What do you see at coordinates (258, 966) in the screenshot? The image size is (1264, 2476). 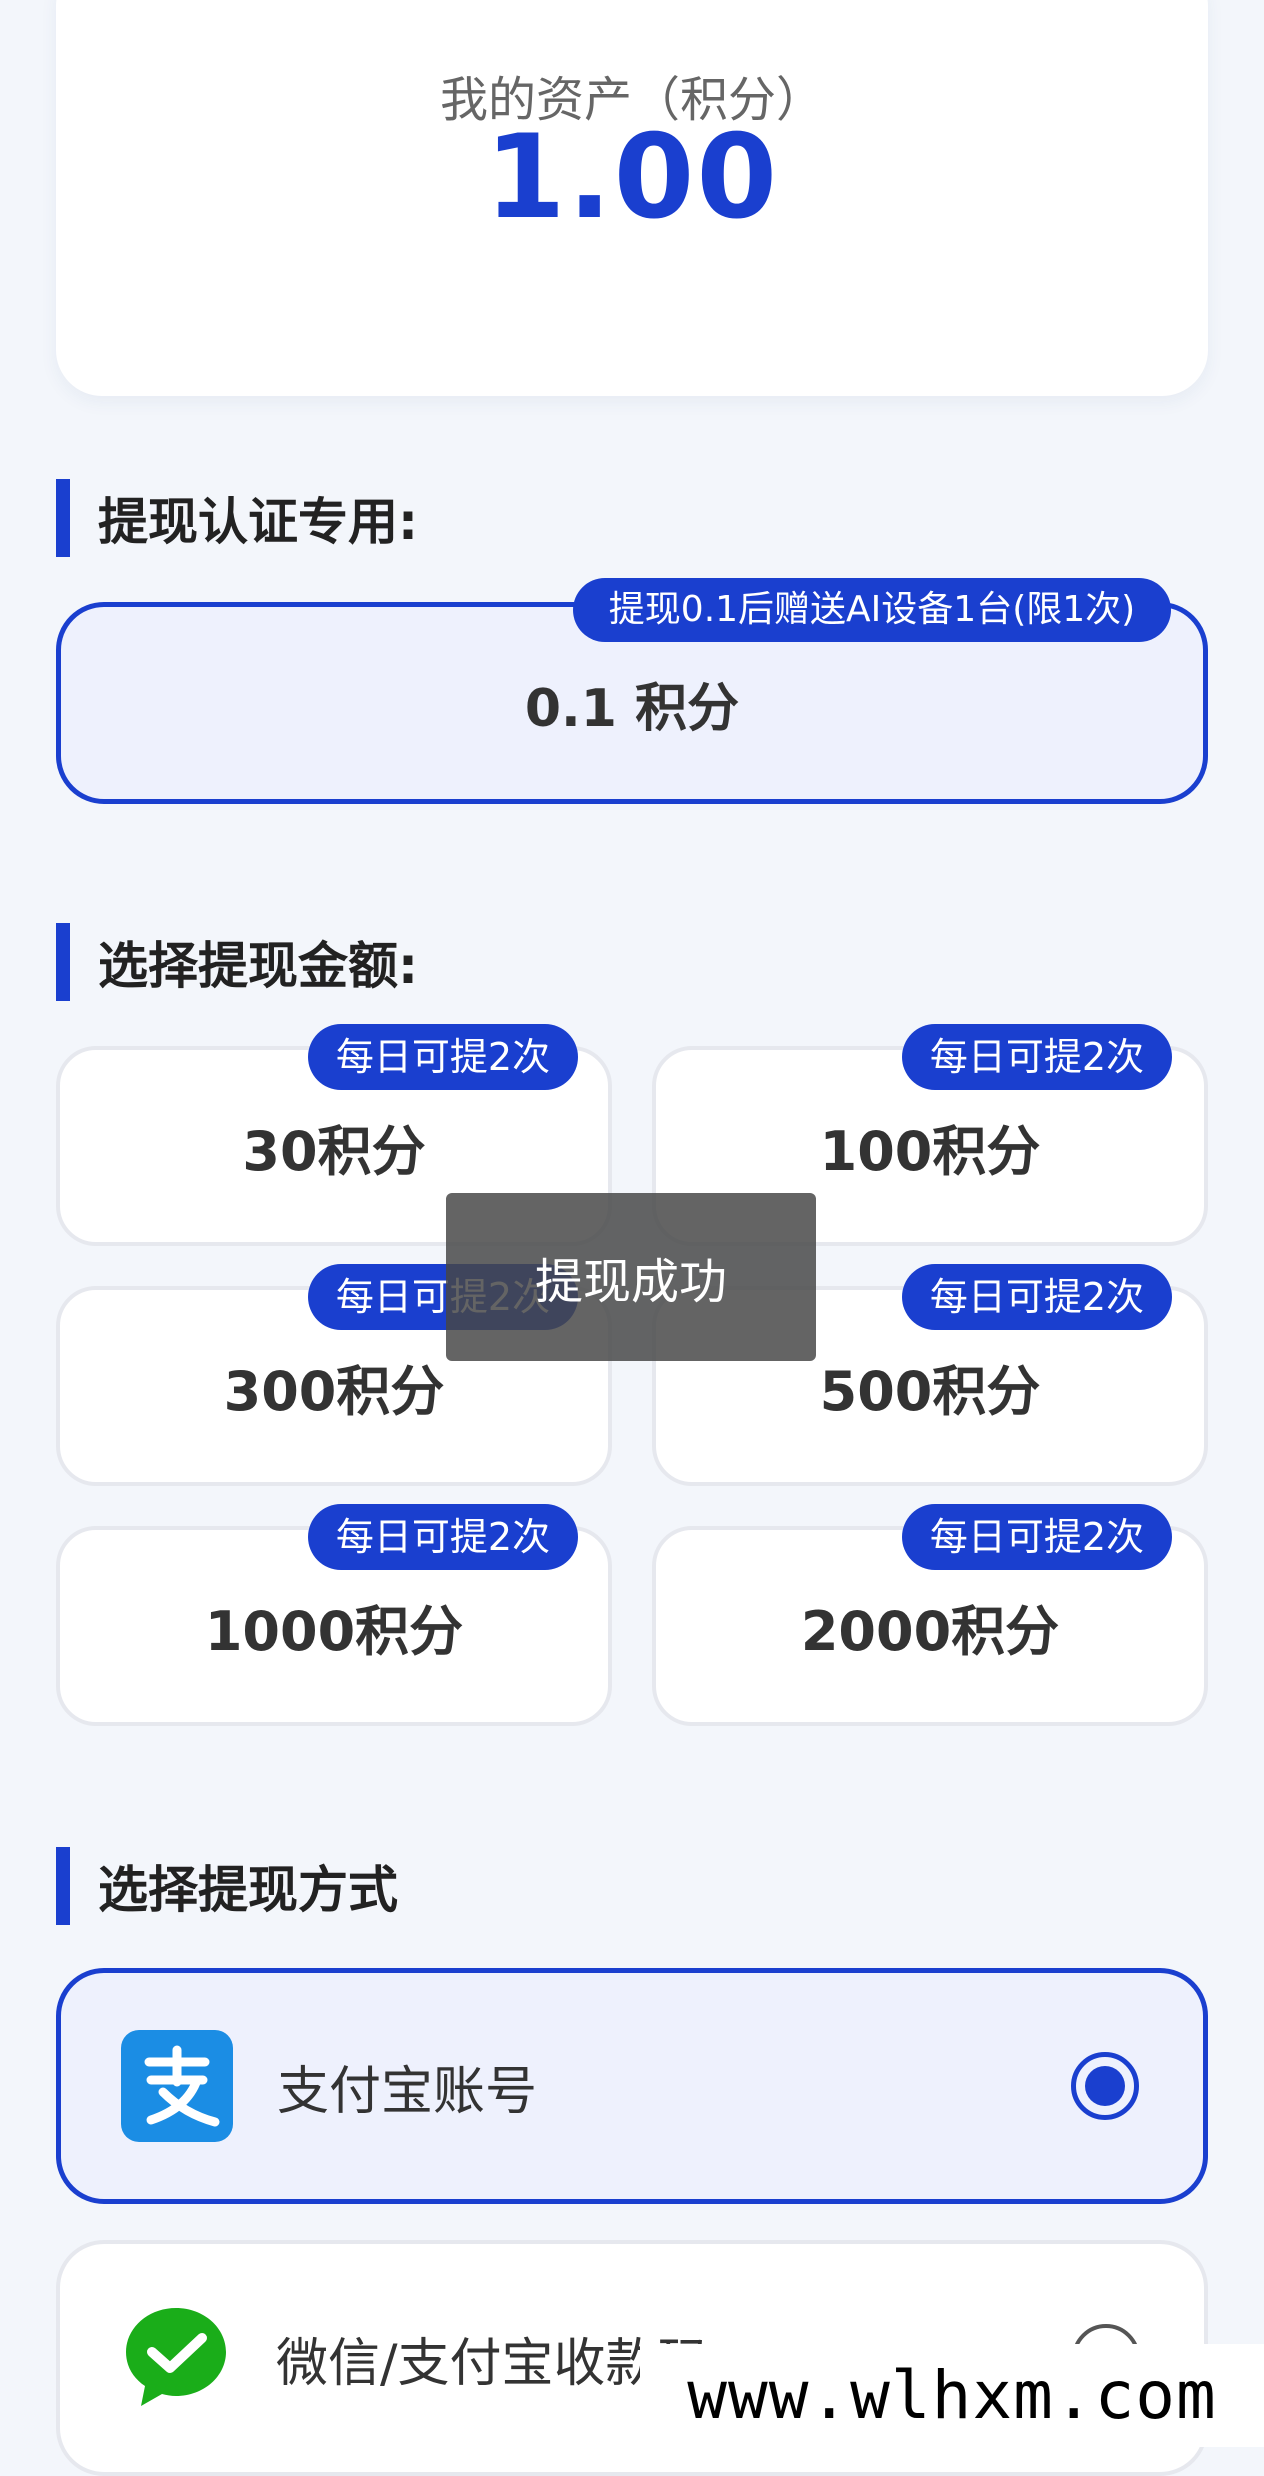 I see `amount-section-title: 选择提现金额:` at bounding box center [258, 966].